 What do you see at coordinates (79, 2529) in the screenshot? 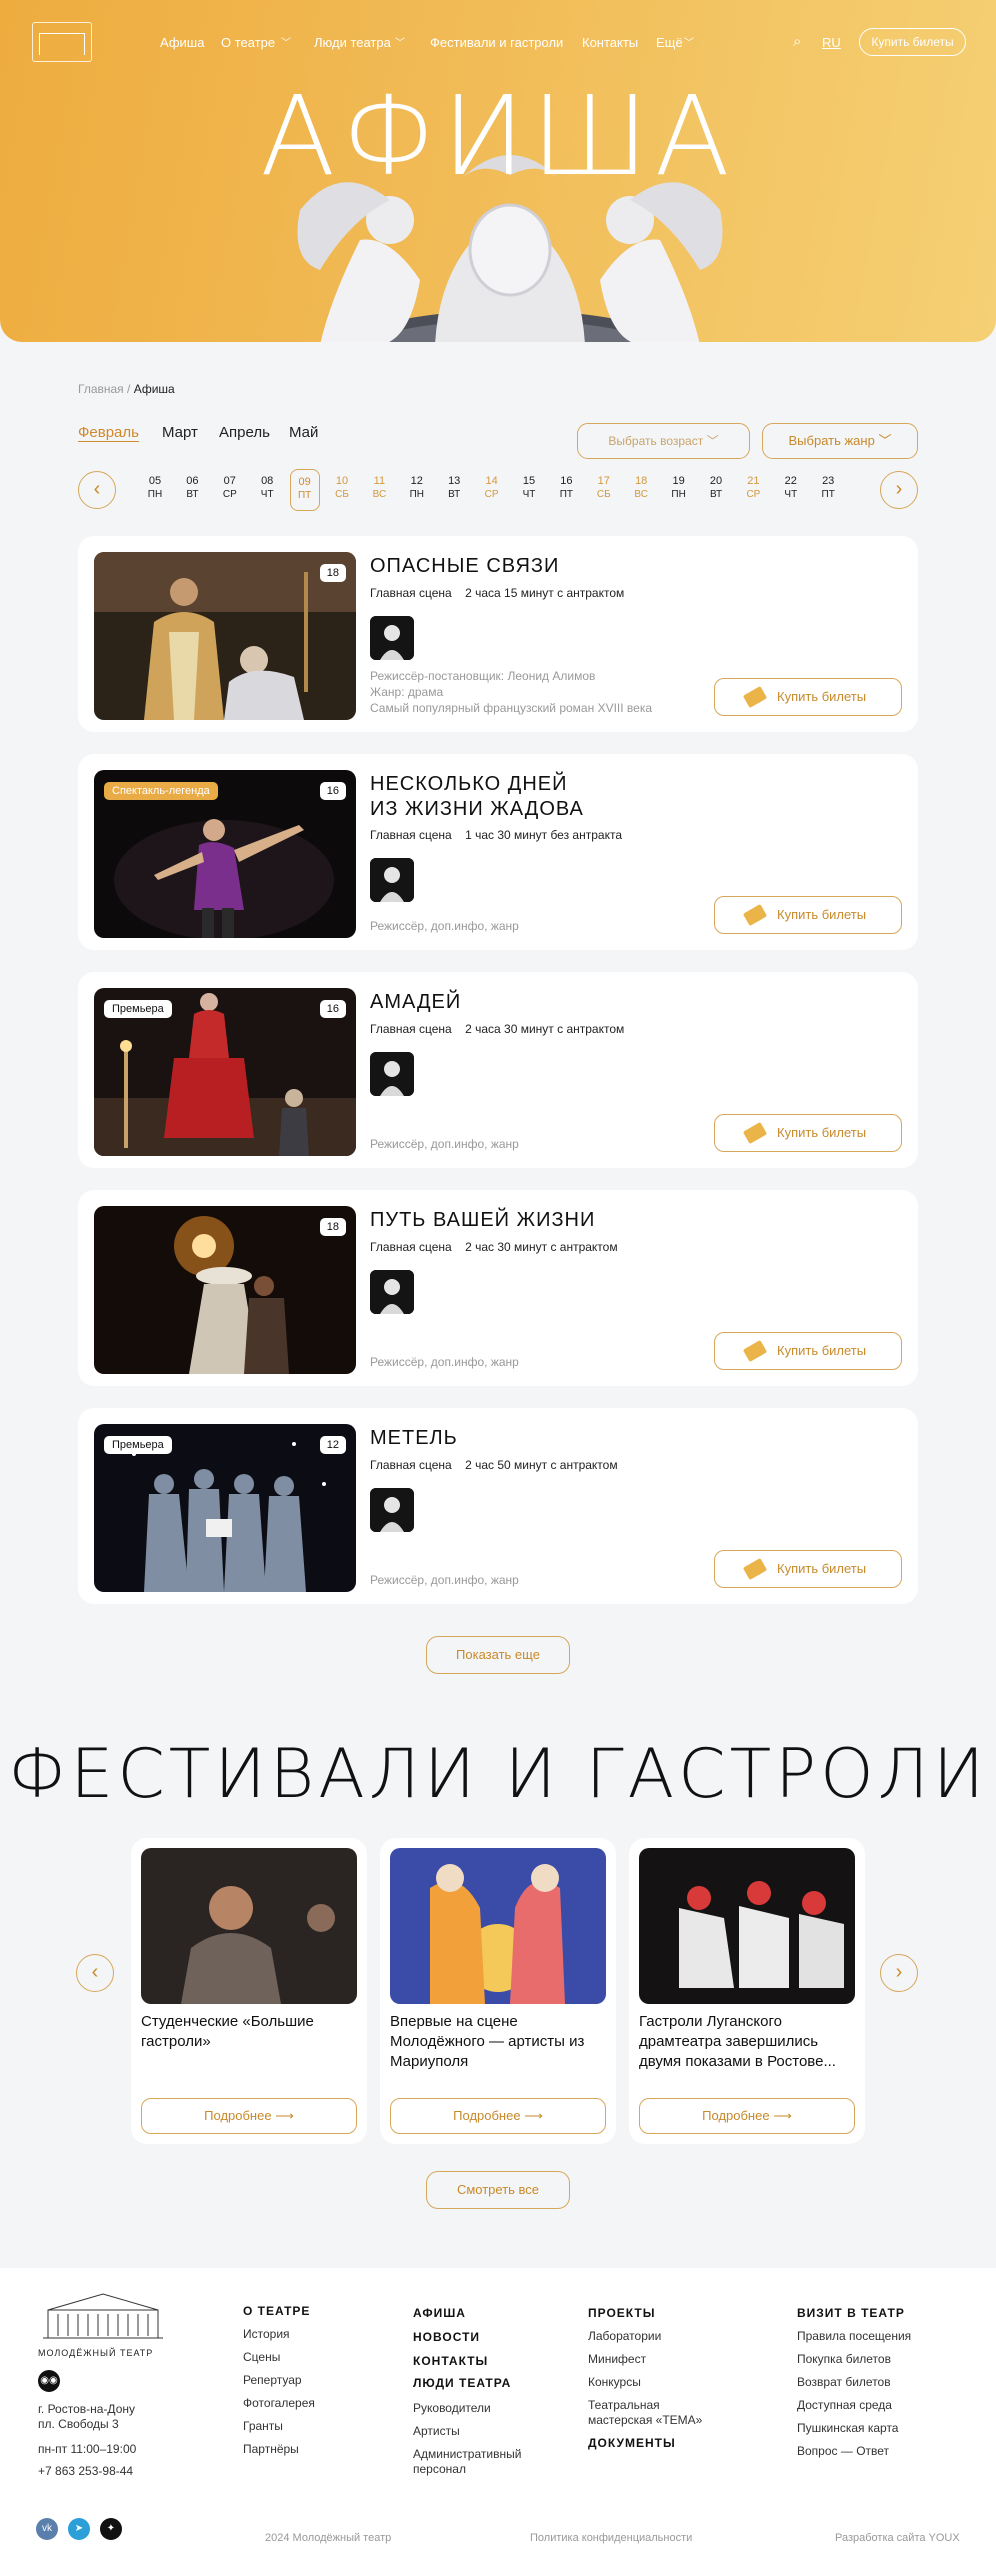
I see `telegram-icon: ➤` at bounding box center [79, 2529].